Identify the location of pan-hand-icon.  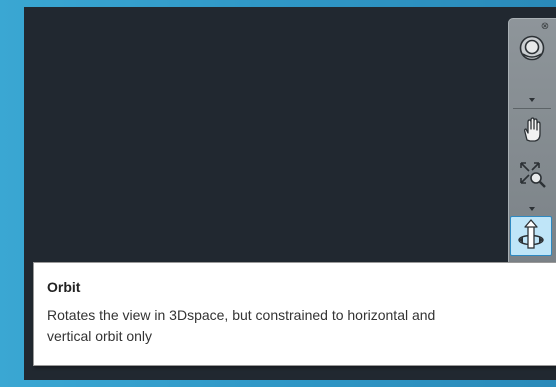
(532, 129).